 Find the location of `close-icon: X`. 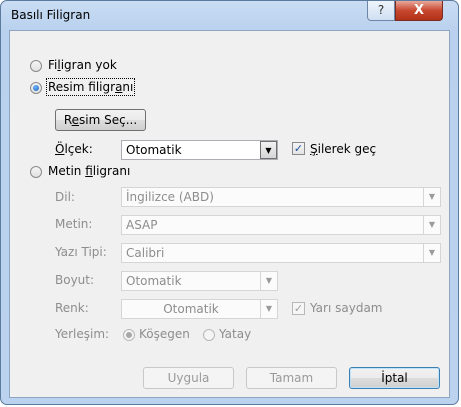

close-icon: X is located at coordinates (419, 10).